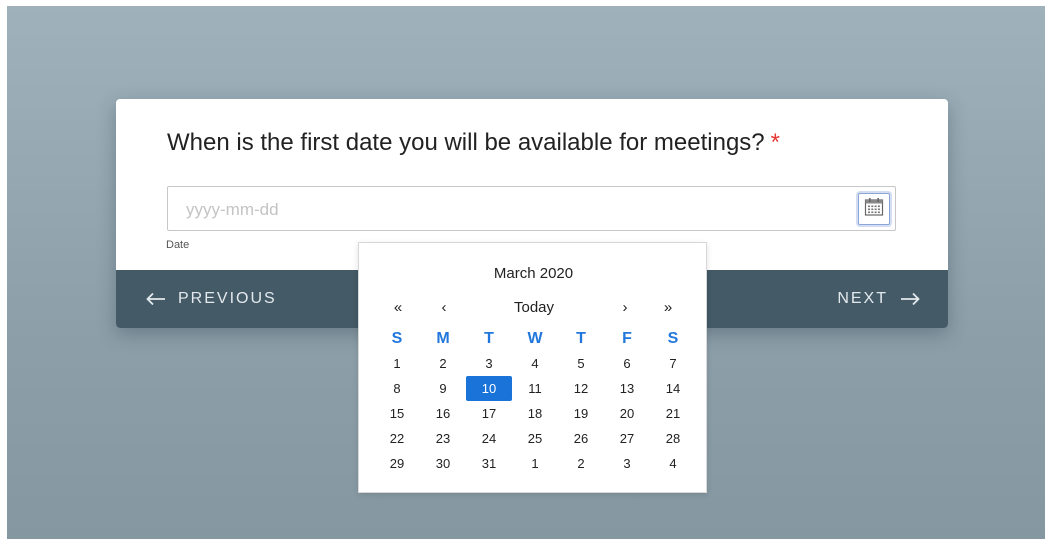  Describe the element at coordinates (397, 388) in the screenshot. I see `calendar-day: 8` at that location.